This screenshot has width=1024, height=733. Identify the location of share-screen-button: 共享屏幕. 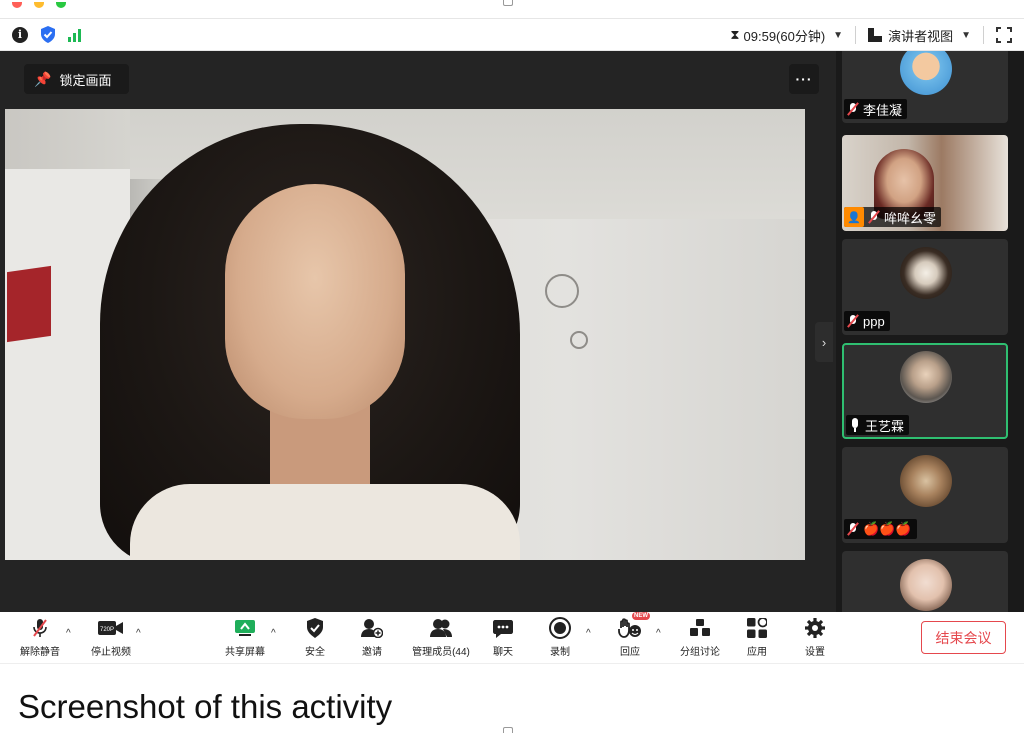
(245, 637).